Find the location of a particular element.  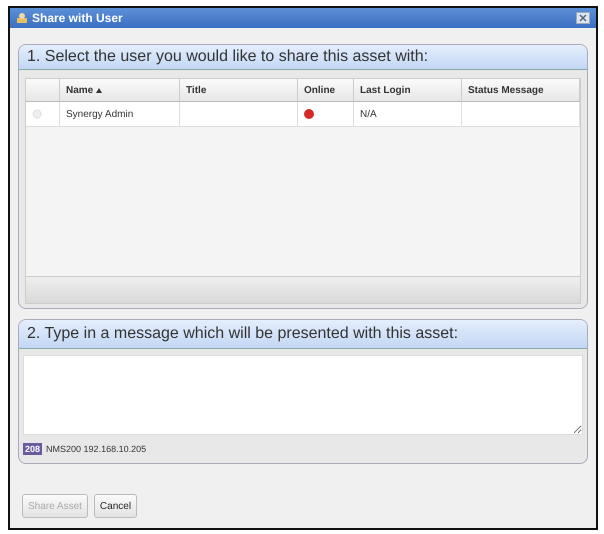

message-field is located at coordinates (303, 395).